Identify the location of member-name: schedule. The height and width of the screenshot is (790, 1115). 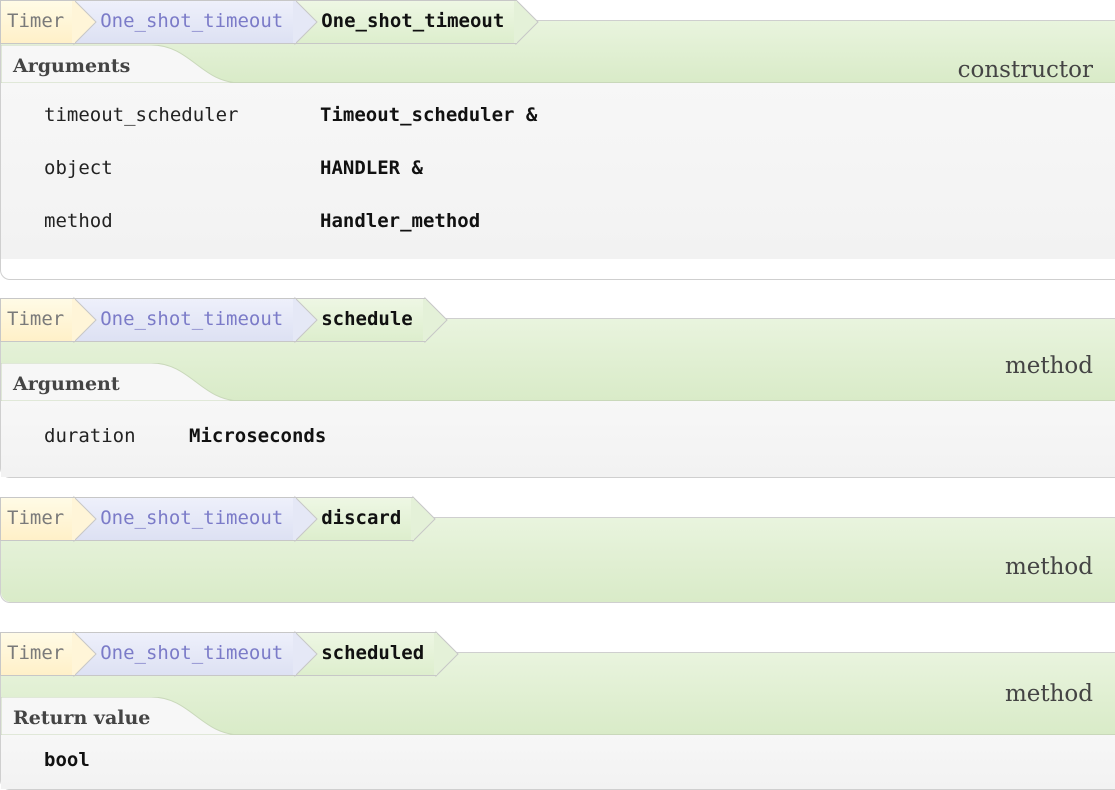
(367, 319).